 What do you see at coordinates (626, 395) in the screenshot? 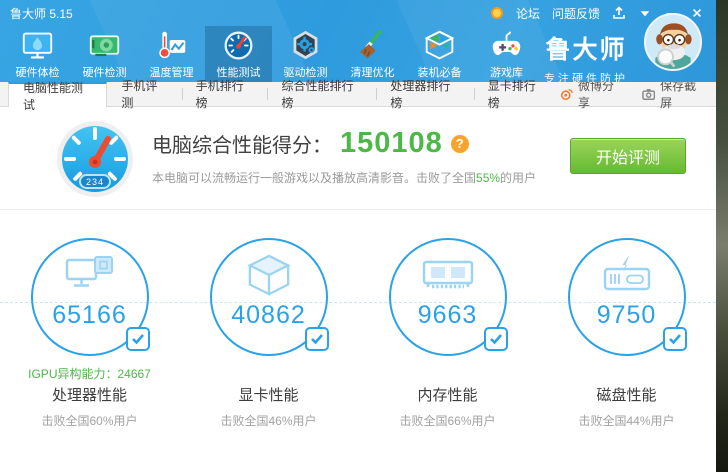
I see `disk-category-name: 磁盘性能` at bounding box center [626, 395].